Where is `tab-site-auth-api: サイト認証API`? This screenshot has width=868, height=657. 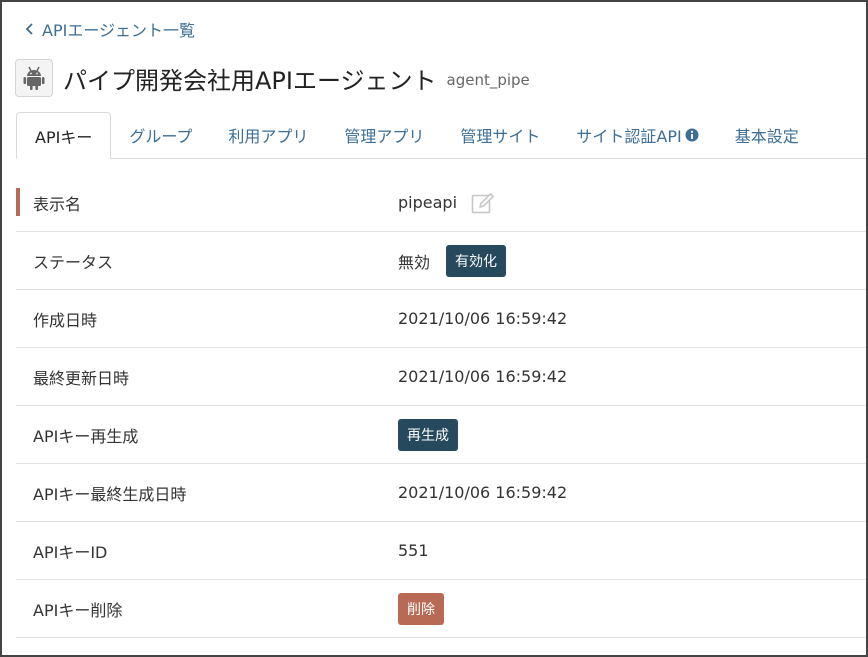 tab-site-auth-api: サイト認証API is located at coordinates (637, 135).